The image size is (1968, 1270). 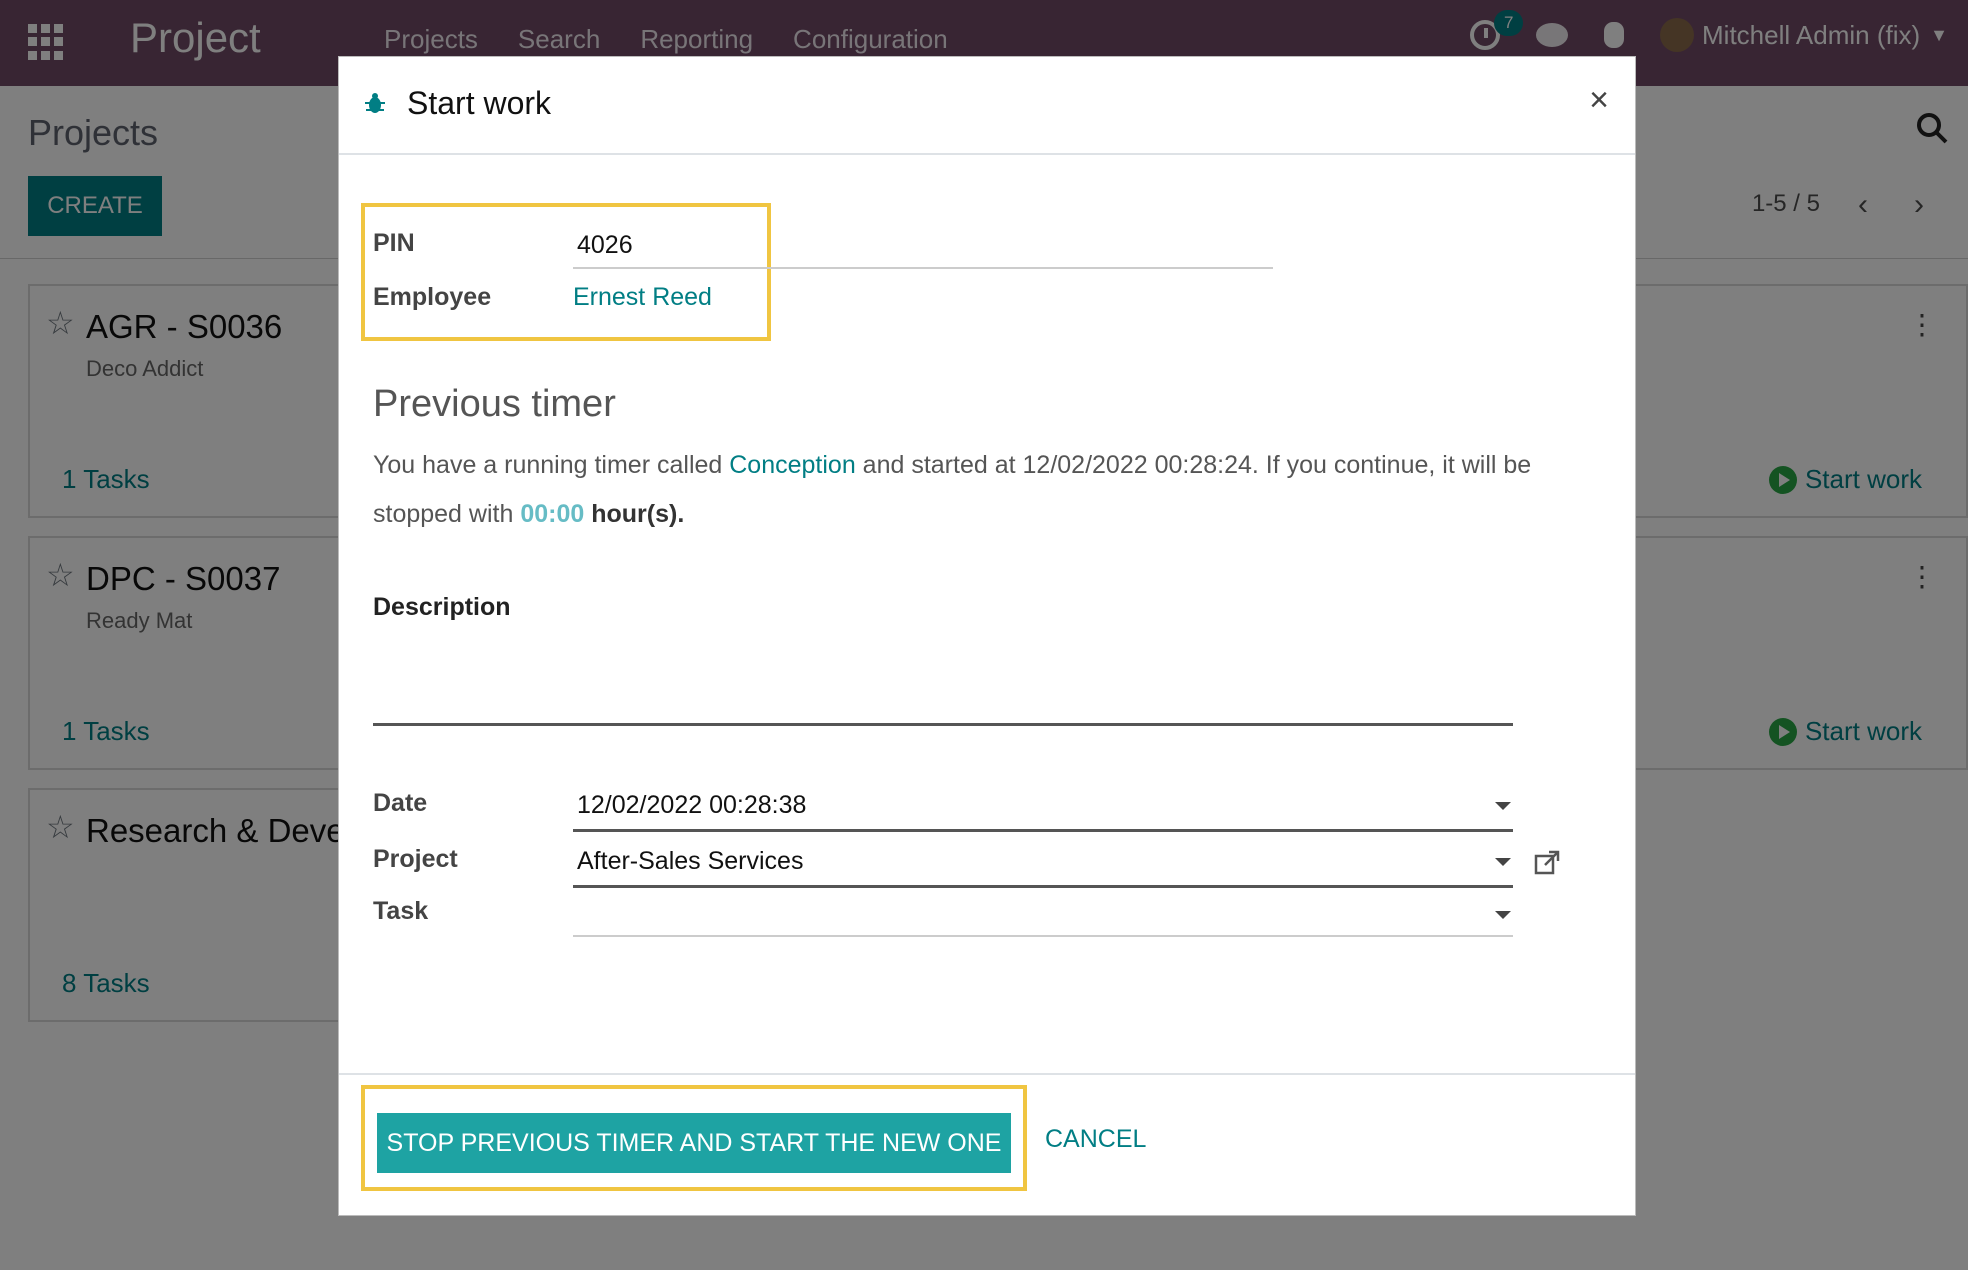 I want to click on task-underline, so click(x=1043, y=936).